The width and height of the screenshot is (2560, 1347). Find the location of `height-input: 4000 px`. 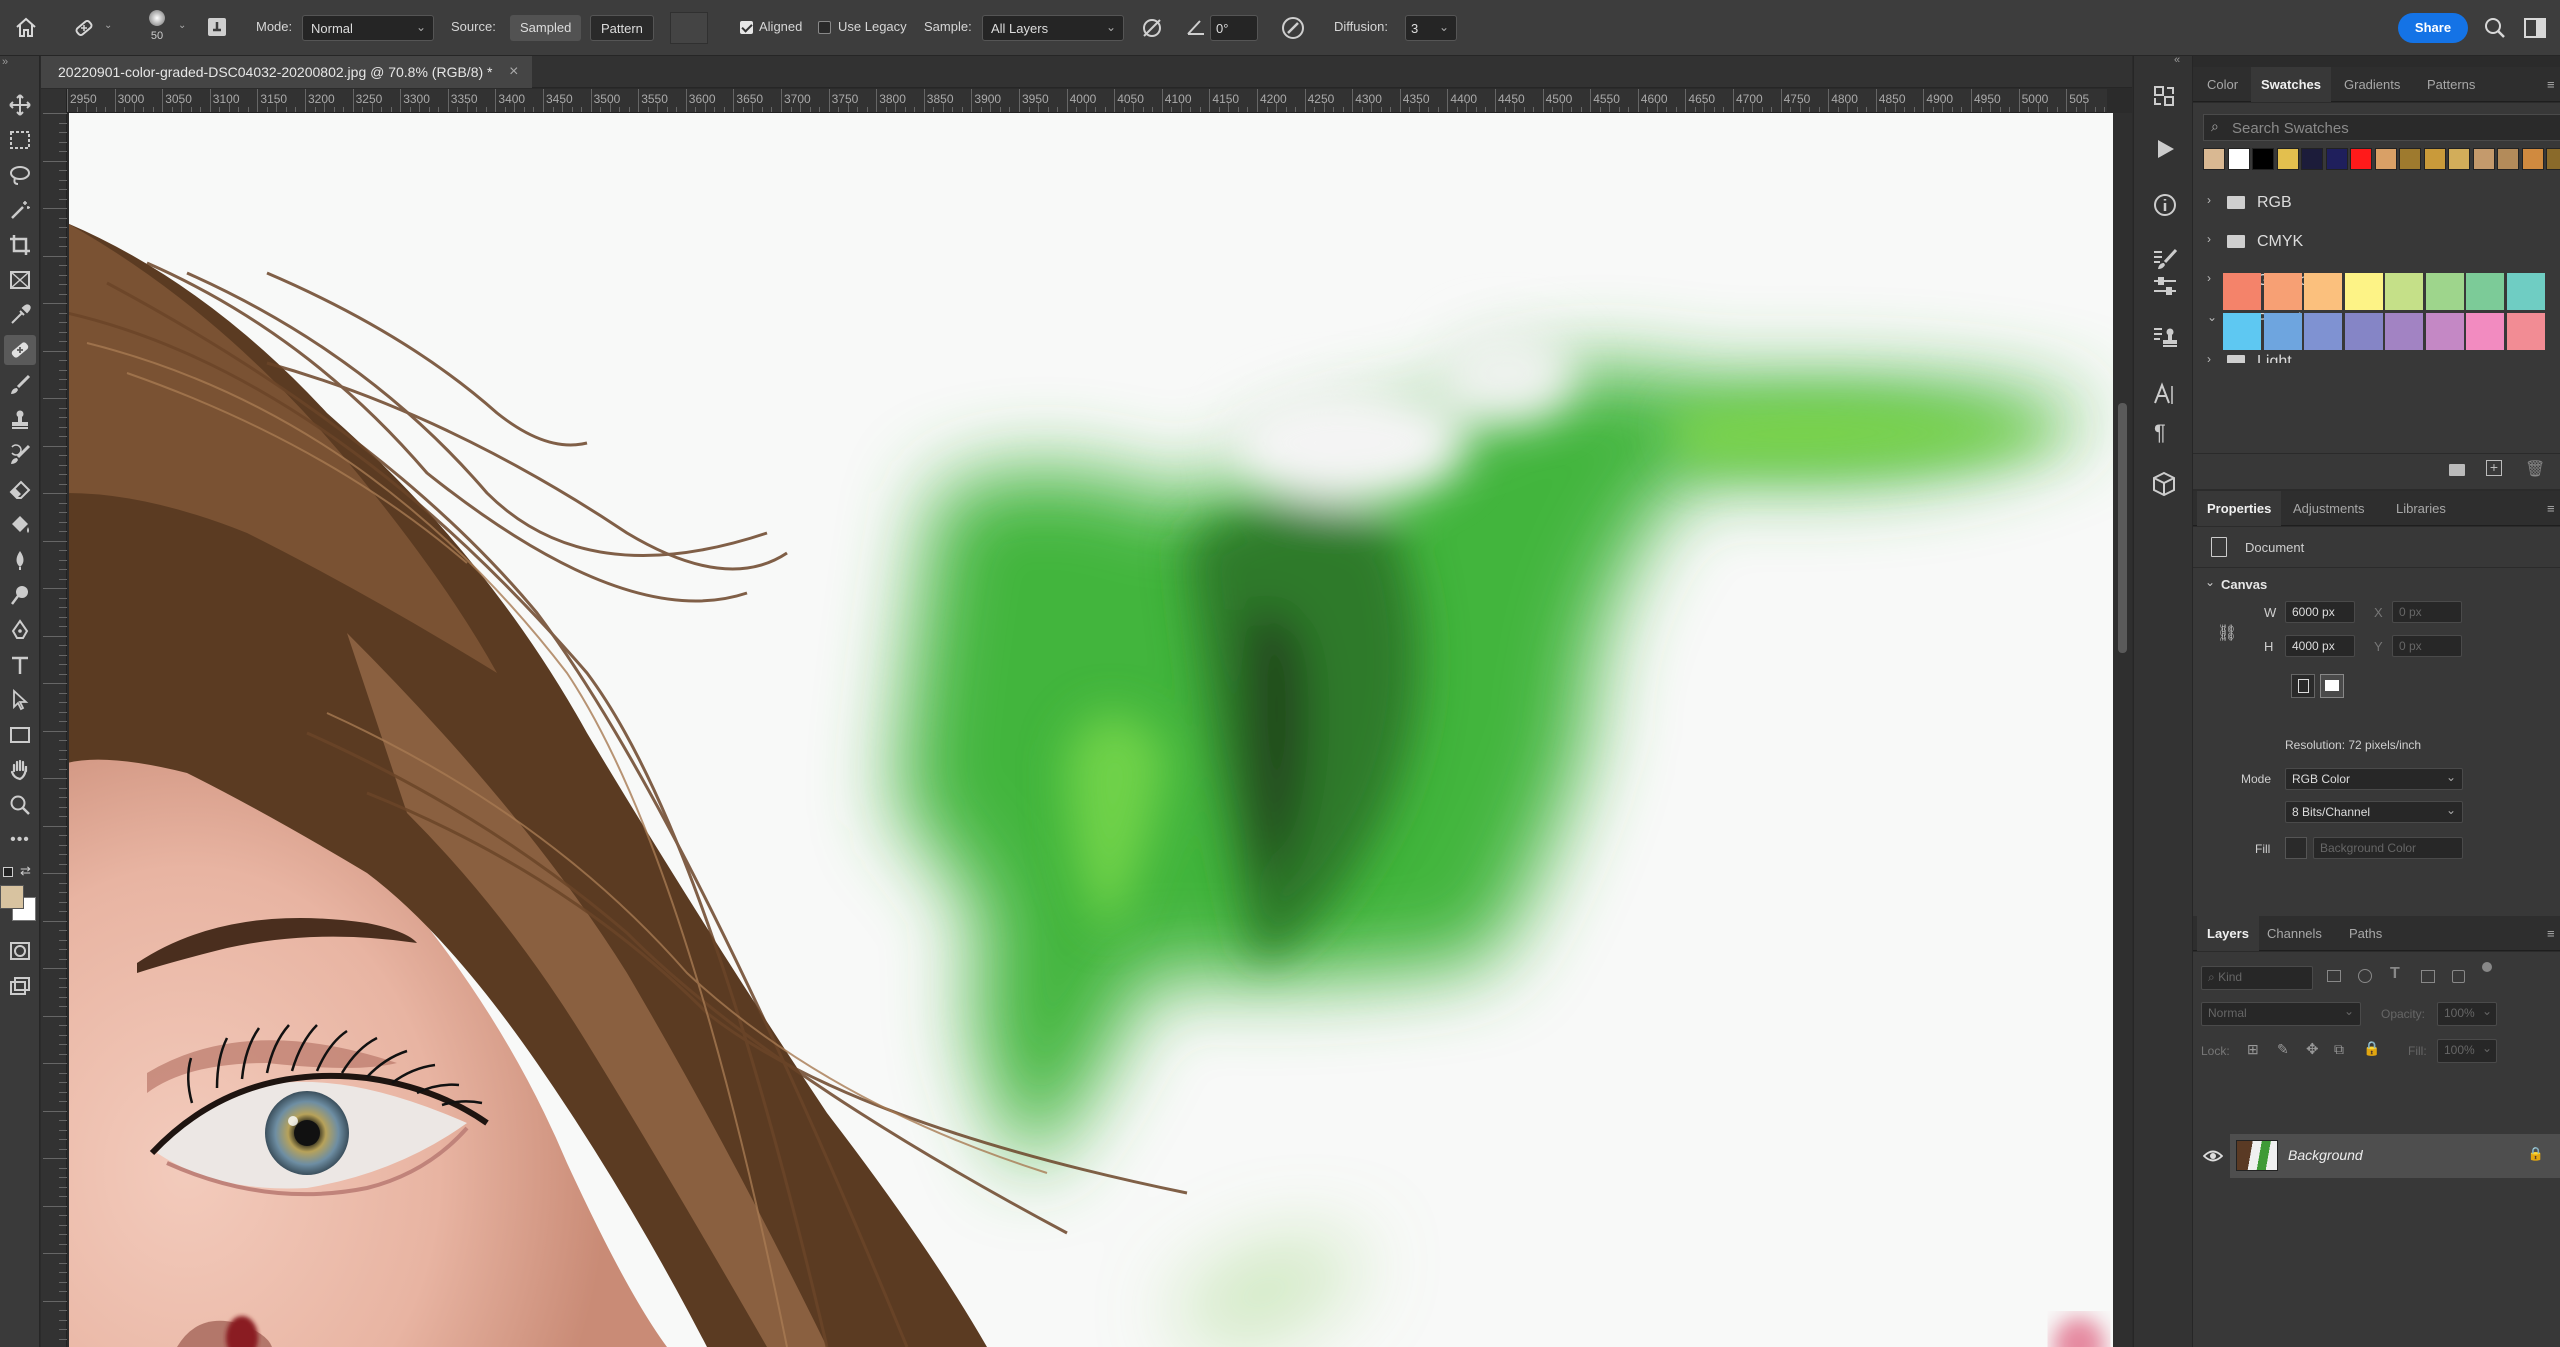

height-input: 4000 px is located at coordinates (2320, 646).